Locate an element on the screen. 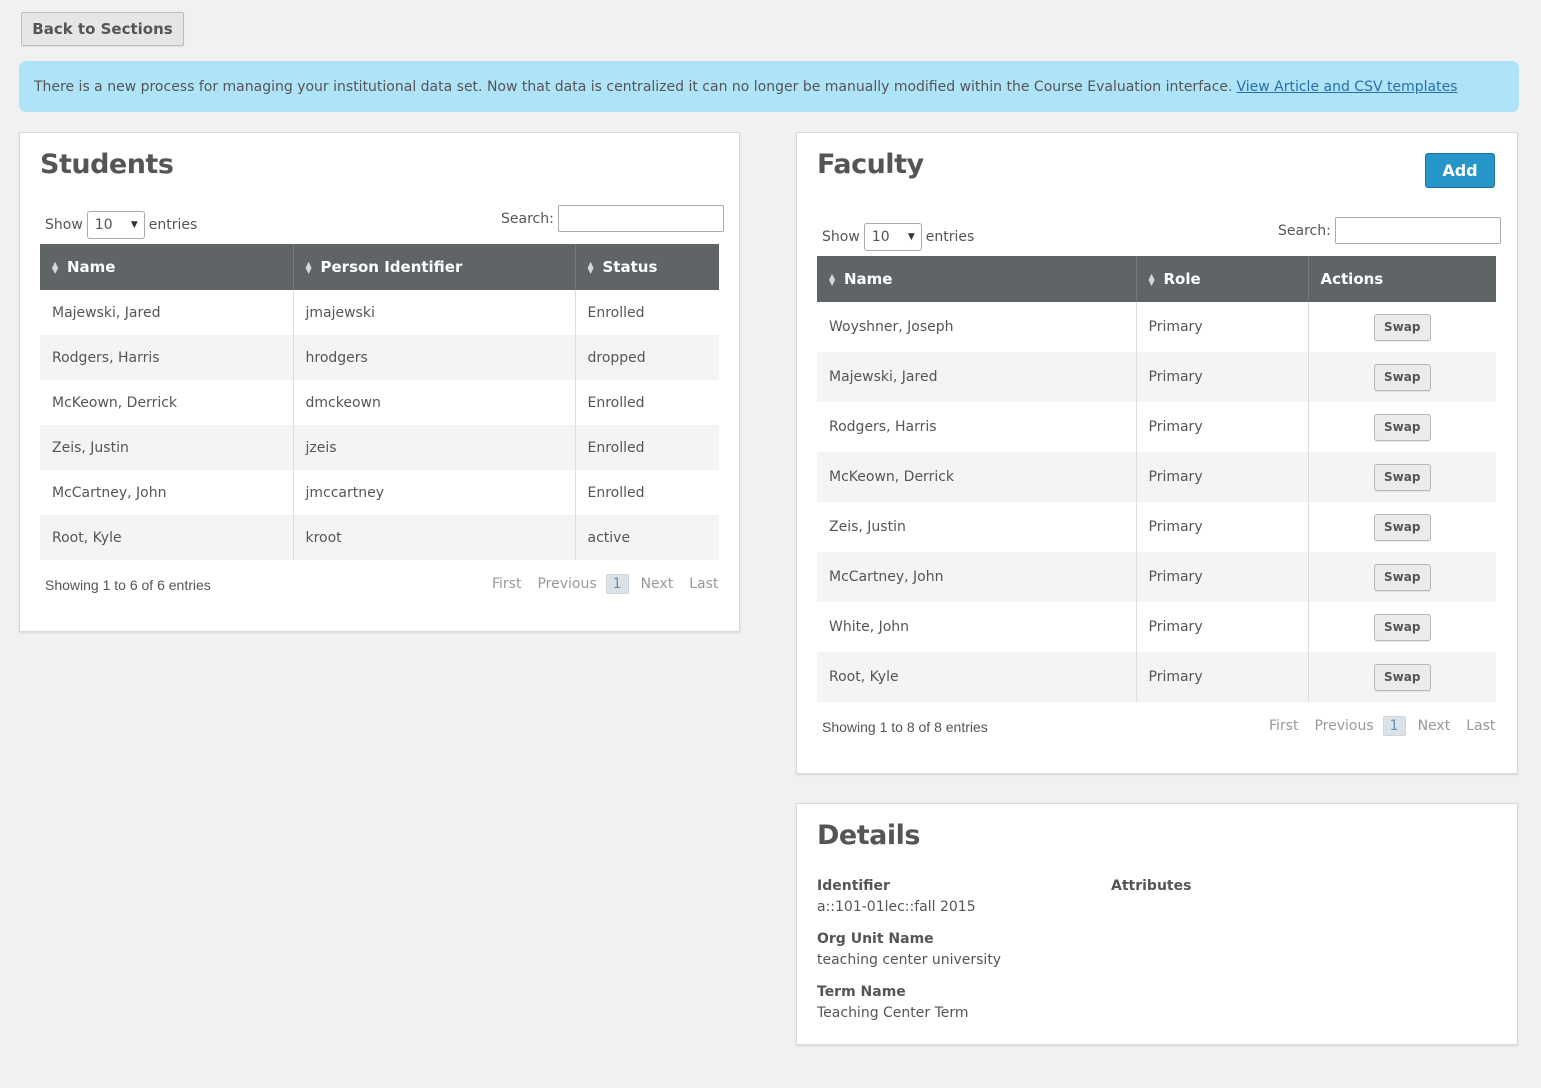  table-row: Majewski, Jared jmajewski Enrolled is located at coordinates (379, 312).